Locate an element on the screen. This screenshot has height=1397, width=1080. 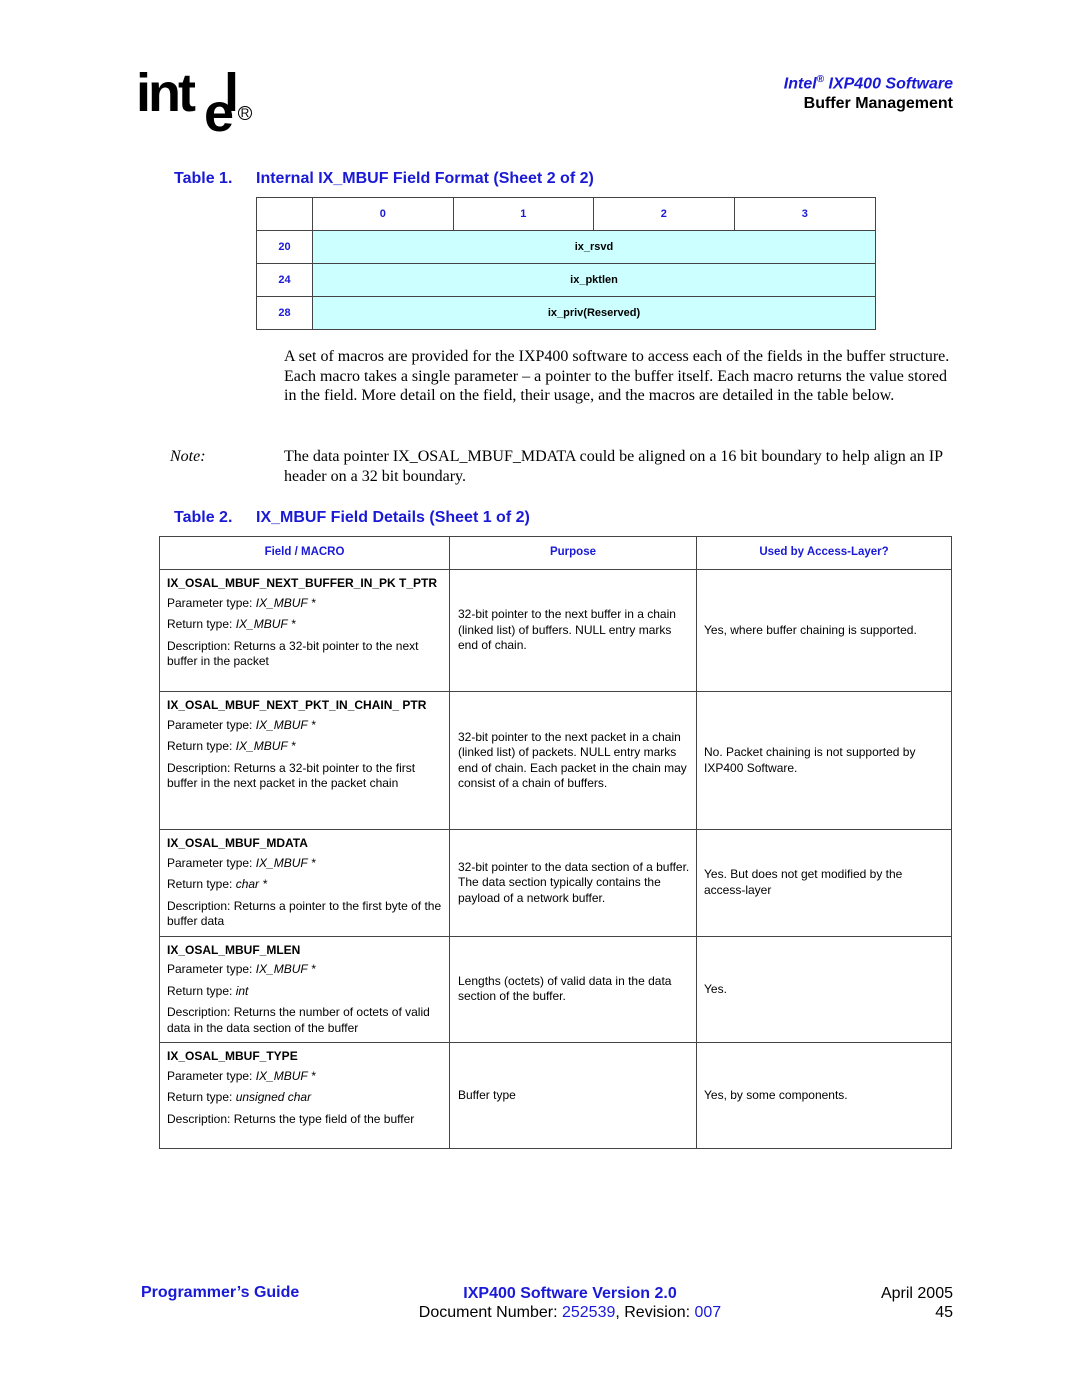
macro-name: IX_OSAL_MBUF_MDATA is located at coordinates (237, 843).